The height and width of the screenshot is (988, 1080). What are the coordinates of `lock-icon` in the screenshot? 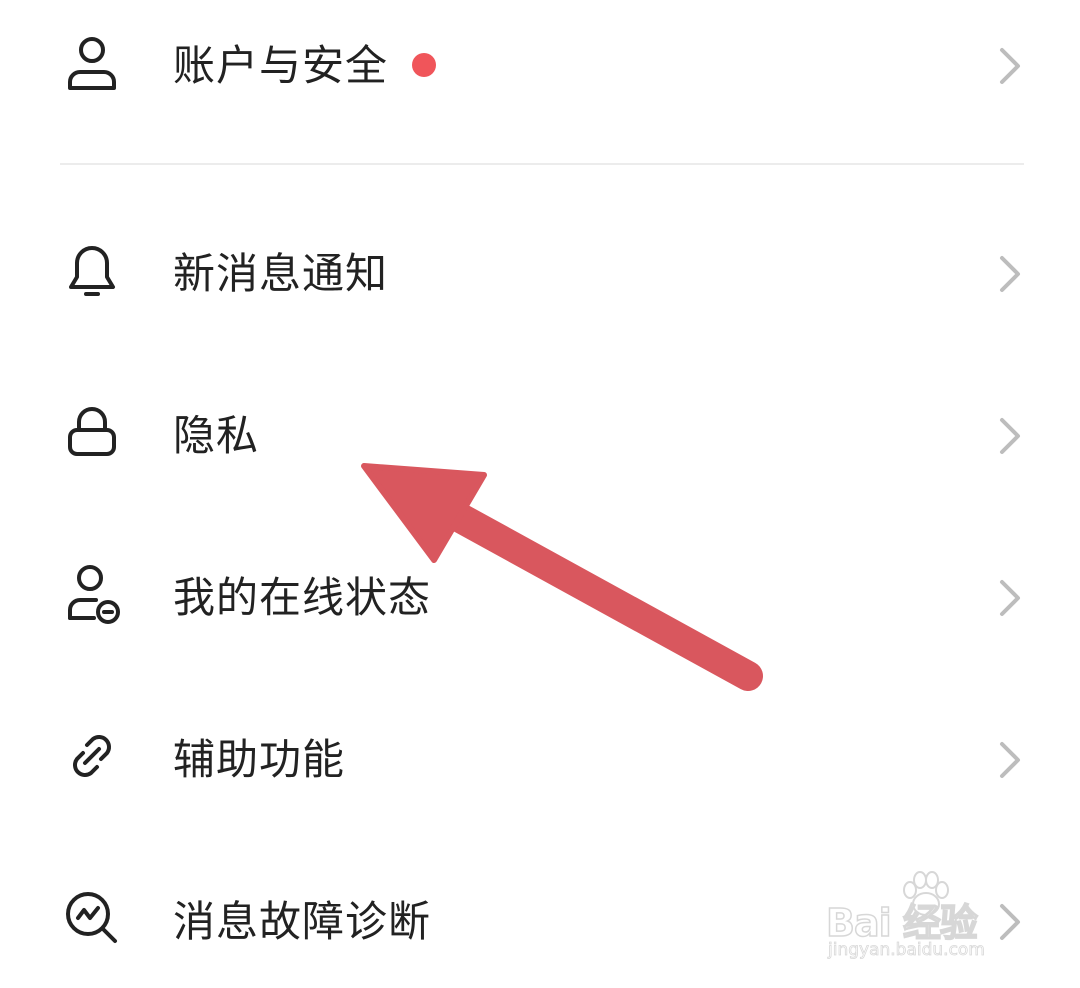 It's located at (92, 432).